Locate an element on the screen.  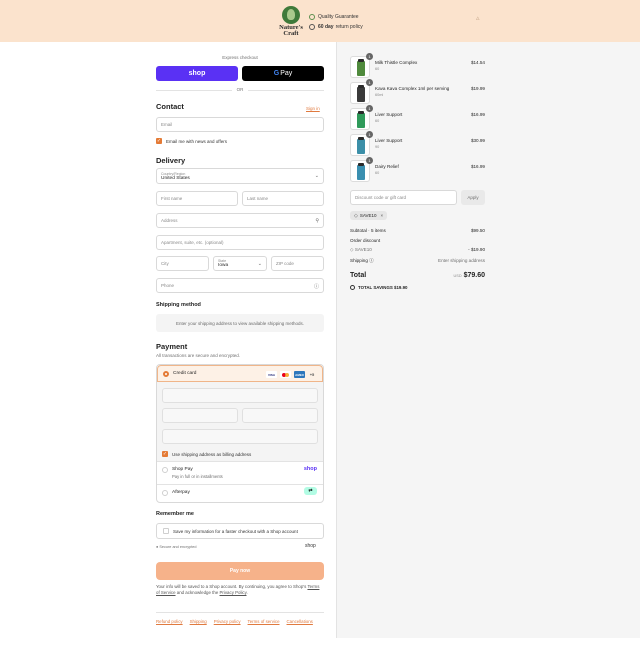
cancellations-link: Cancellations is located at coordinates (300, 621).